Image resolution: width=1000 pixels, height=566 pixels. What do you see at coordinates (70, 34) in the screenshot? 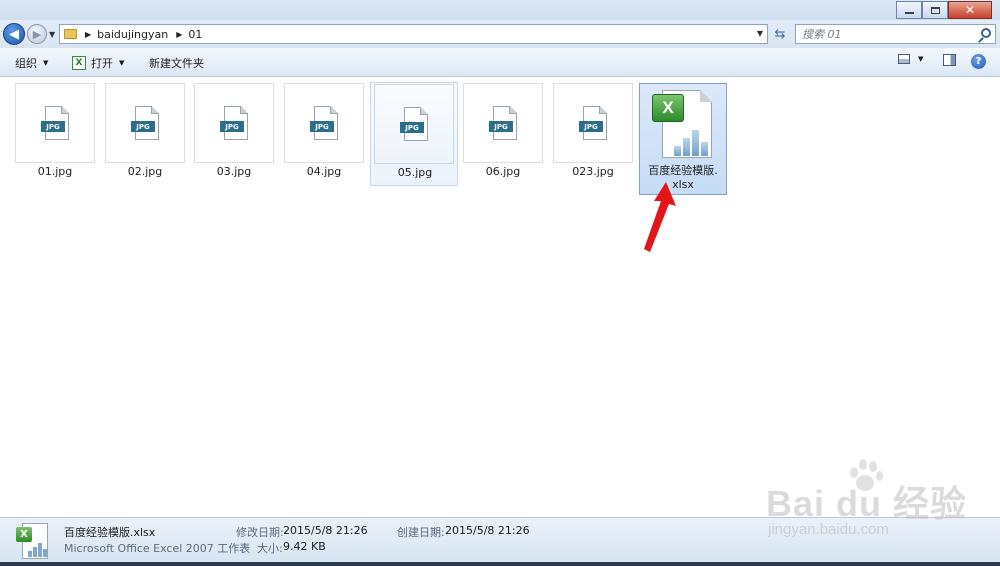
I see `folder-icon` at bounding box center [70, 34].